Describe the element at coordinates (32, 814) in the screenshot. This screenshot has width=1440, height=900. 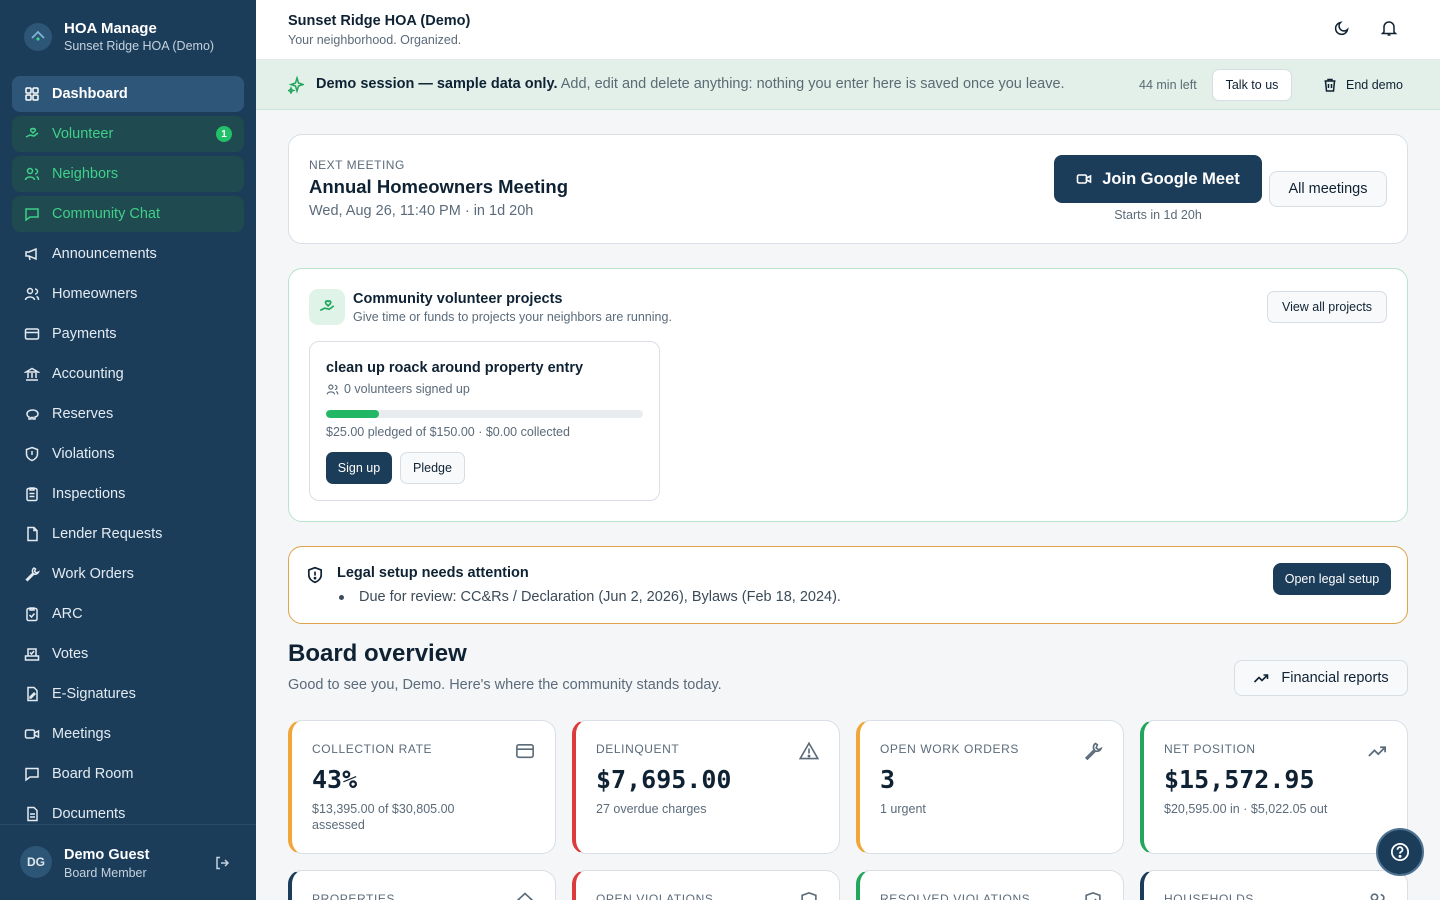
I see `document-icon` at that location.